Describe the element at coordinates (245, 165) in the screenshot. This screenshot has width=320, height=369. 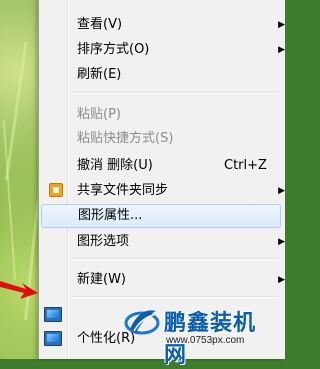
I see `menu-item-shortcut: Ctrl+Z` at that location.